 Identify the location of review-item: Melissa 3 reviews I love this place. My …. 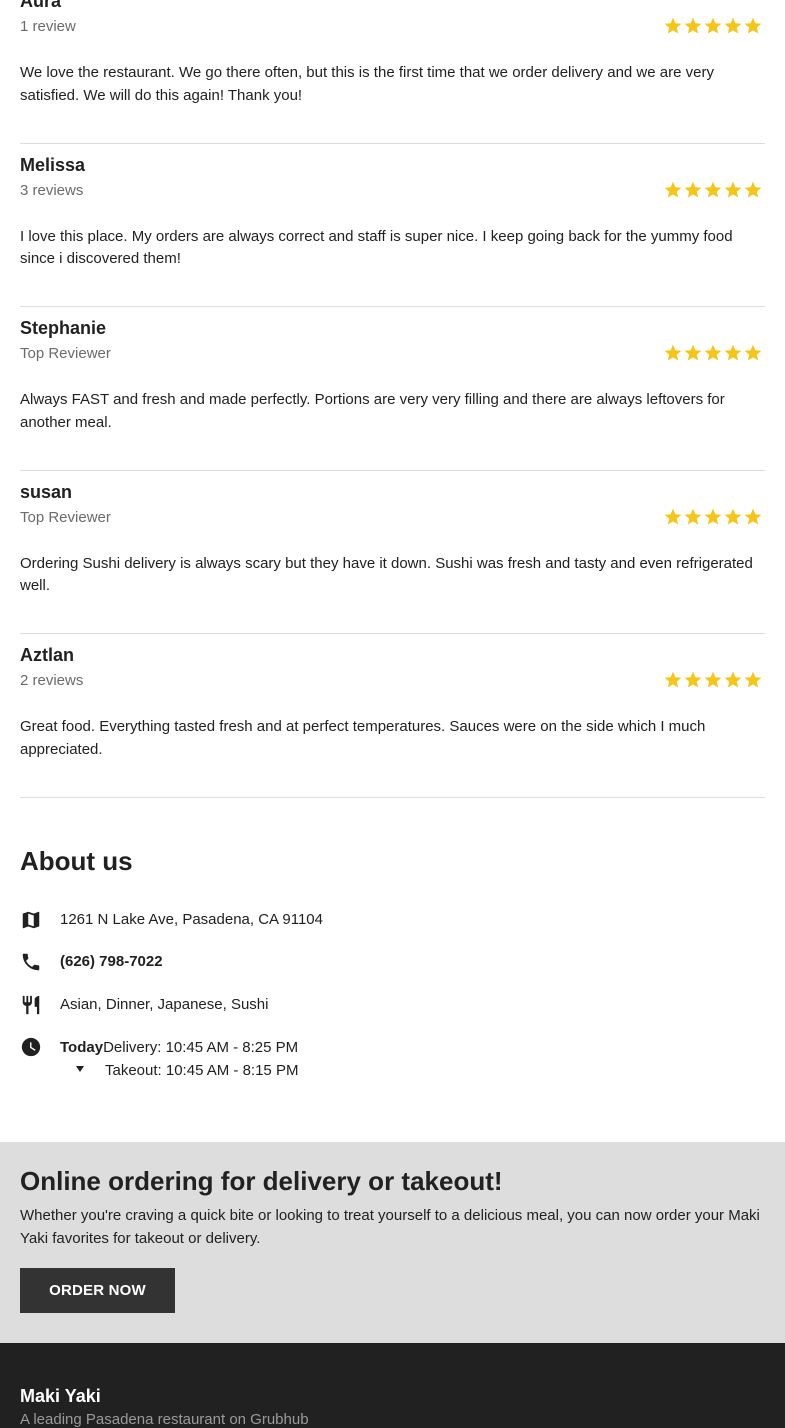
(392, 225).